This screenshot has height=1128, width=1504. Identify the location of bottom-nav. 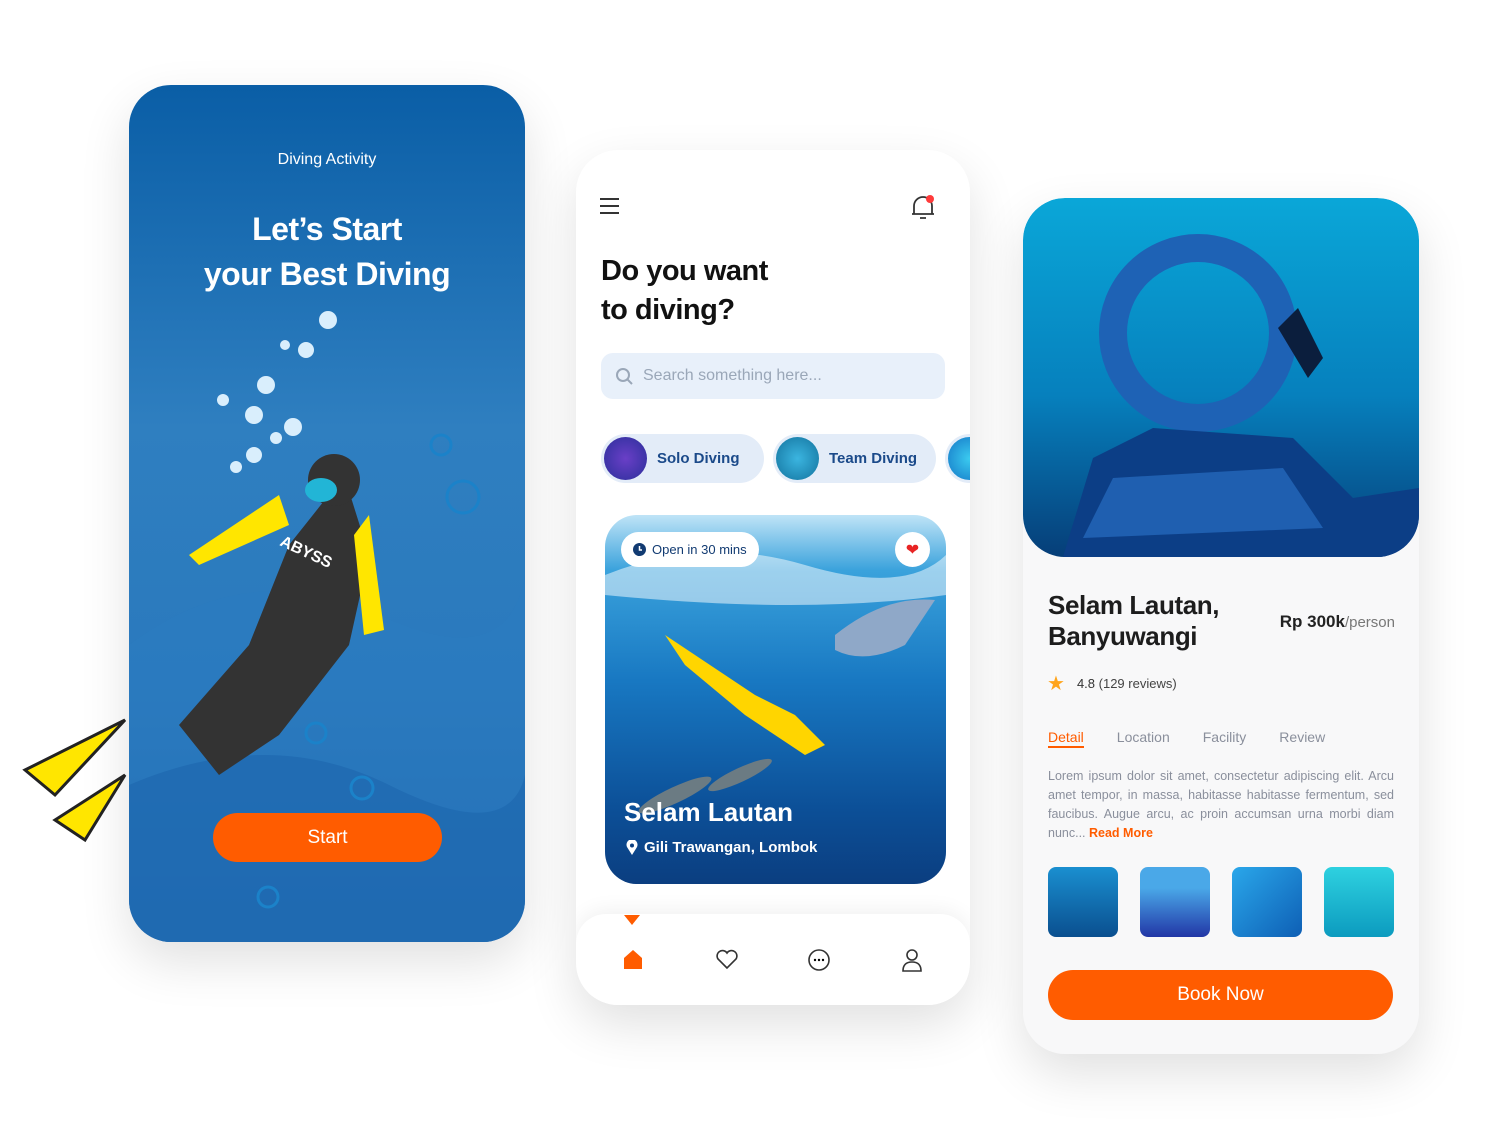
(773, 959).